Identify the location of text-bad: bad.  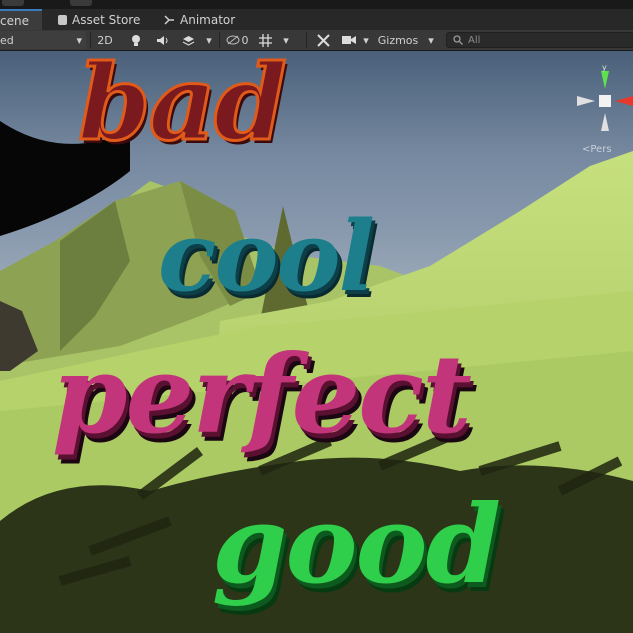
(183, 107).